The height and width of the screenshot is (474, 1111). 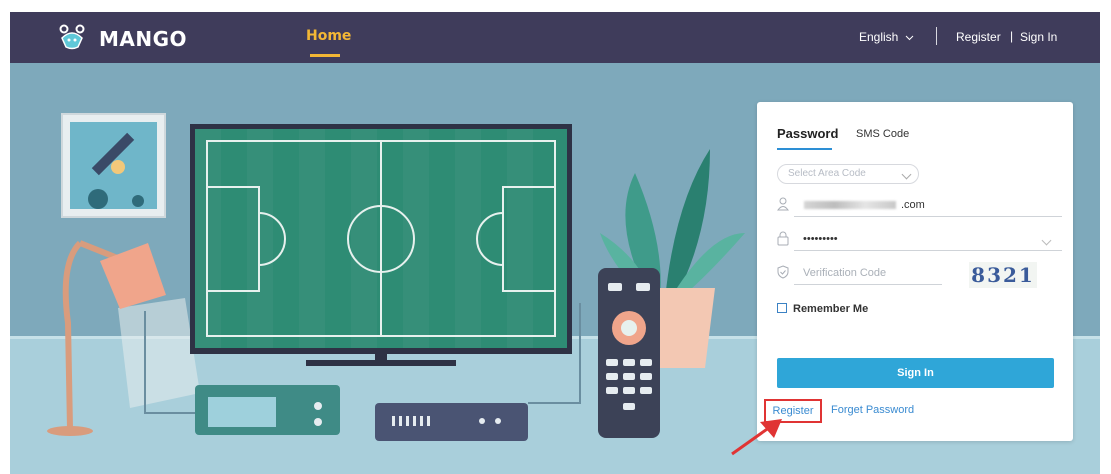 What do you see at coordinates (328, 36) in the screenshot?
I see `nav-home-link: Home` at bounding box center [328, 36].